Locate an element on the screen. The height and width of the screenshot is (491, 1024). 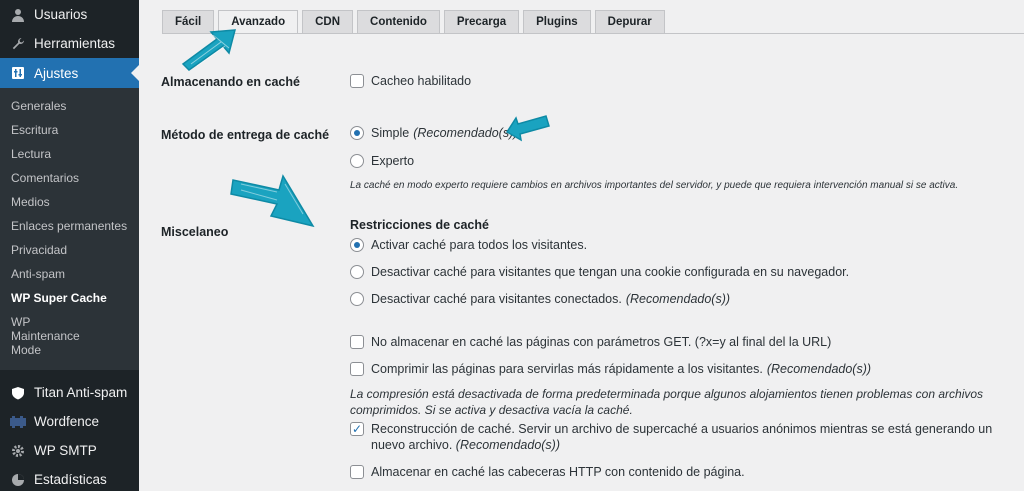
shield-icon is located at coordinates (18, 393).